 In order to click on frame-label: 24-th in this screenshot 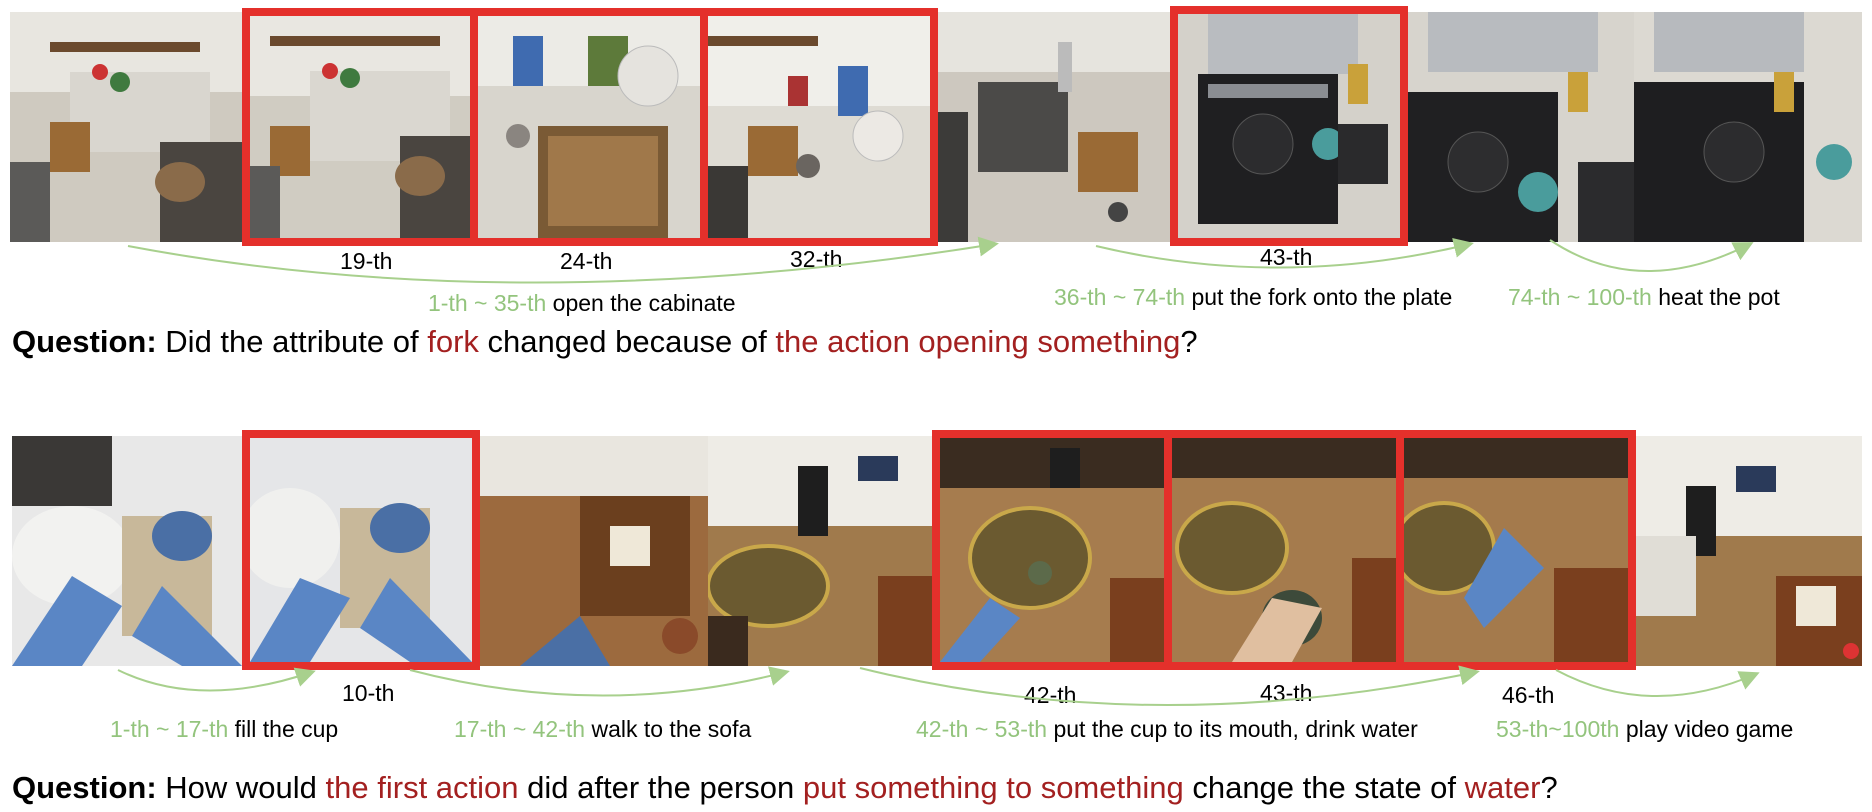, I will do `click(586, 261)`.